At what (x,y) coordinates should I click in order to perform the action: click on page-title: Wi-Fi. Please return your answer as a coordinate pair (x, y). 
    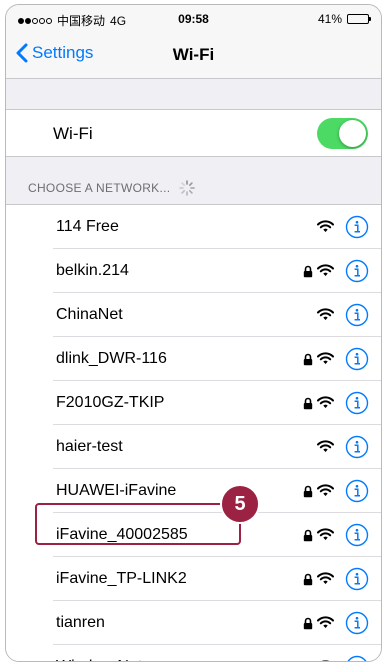
    Looking at the image, I should click on (193, 54).